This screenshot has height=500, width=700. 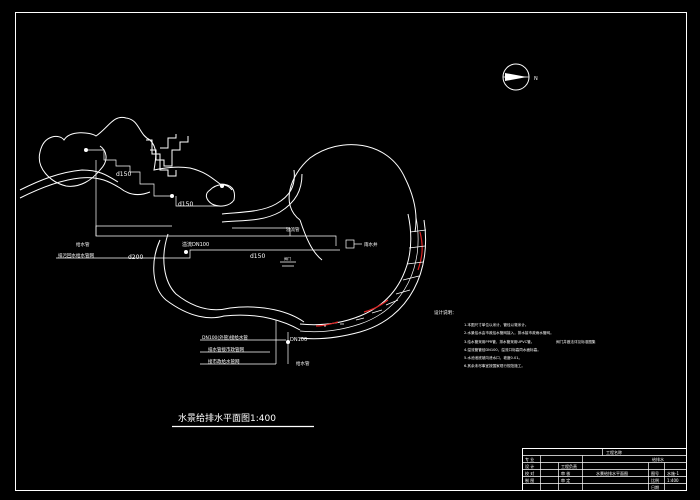 I want to click on tb-lead-label: 工程负责, so click(x=569, y=466).